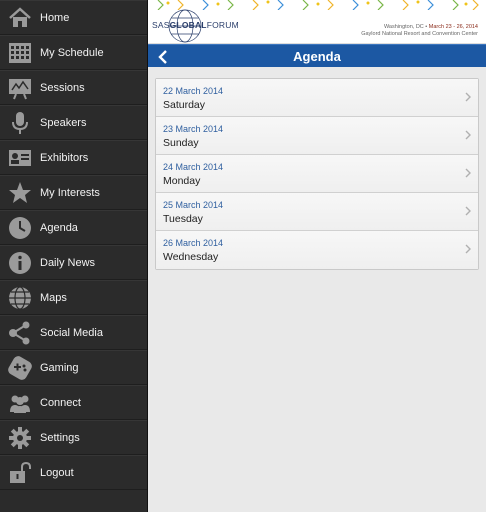 This screenshot has height=512, width=486. Describe the element at coordinates (60, 402) in the screenshot. I see `sidebar-item-label: Connect` at that location.